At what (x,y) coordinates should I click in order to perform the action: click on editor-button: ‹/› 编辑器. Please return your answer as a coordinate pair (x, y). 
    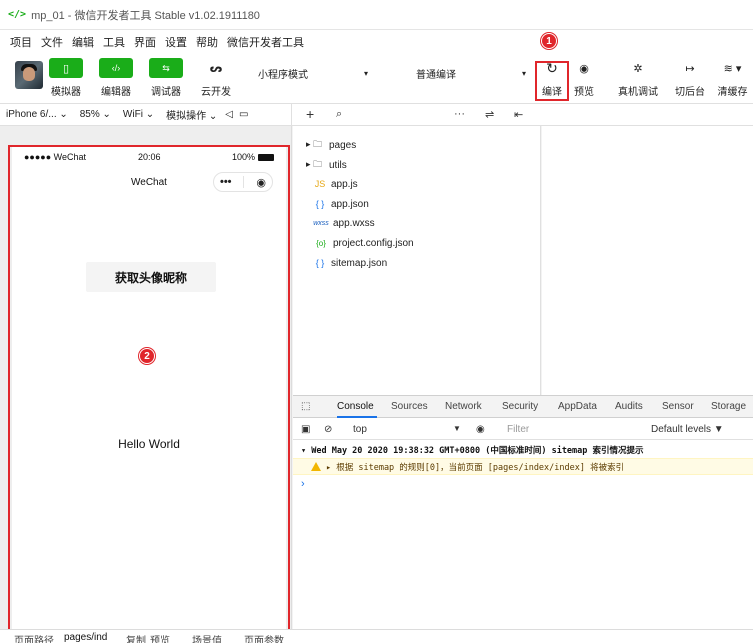
    Looking at the image, I should click on (116, 78).